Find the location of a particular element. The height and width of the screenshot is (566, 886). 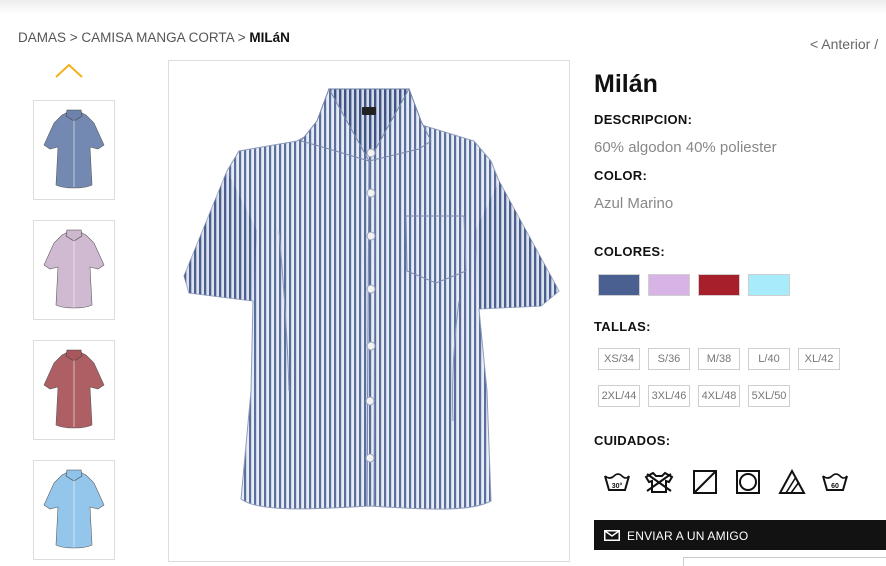

wash-30-icon: 30° is located at coordinates (617, 482).